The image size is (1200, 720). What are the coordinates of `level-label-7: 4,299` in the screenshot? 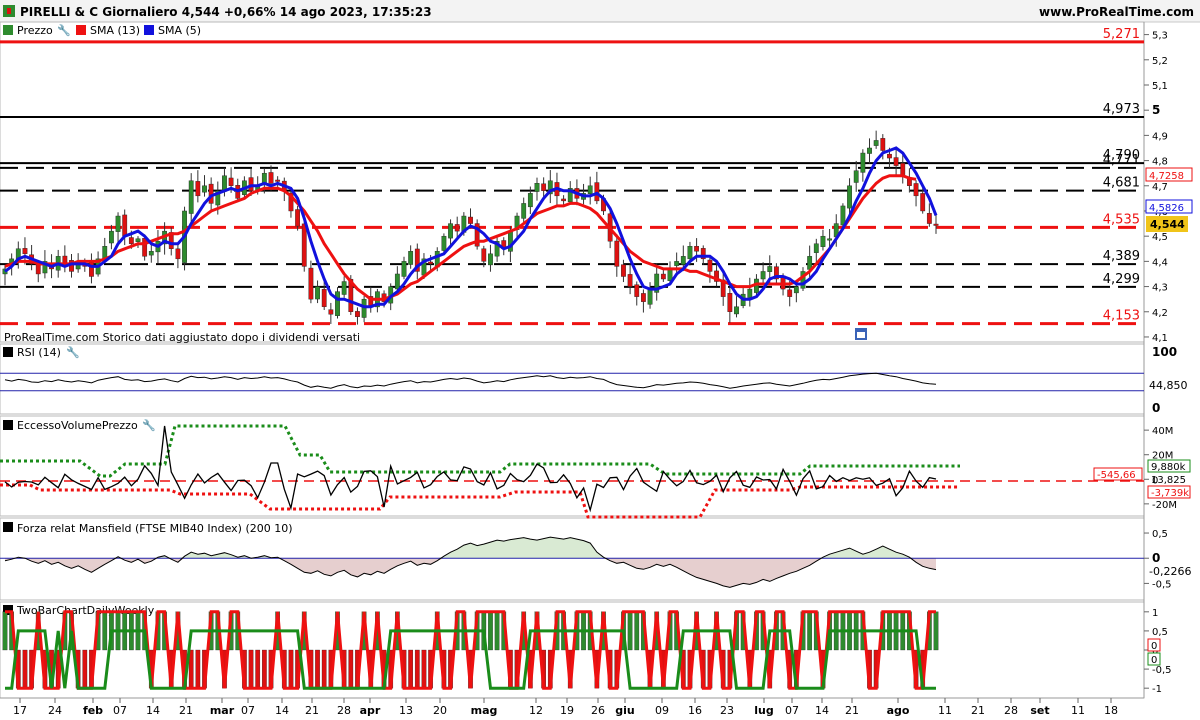 It's located at (1121, 279).